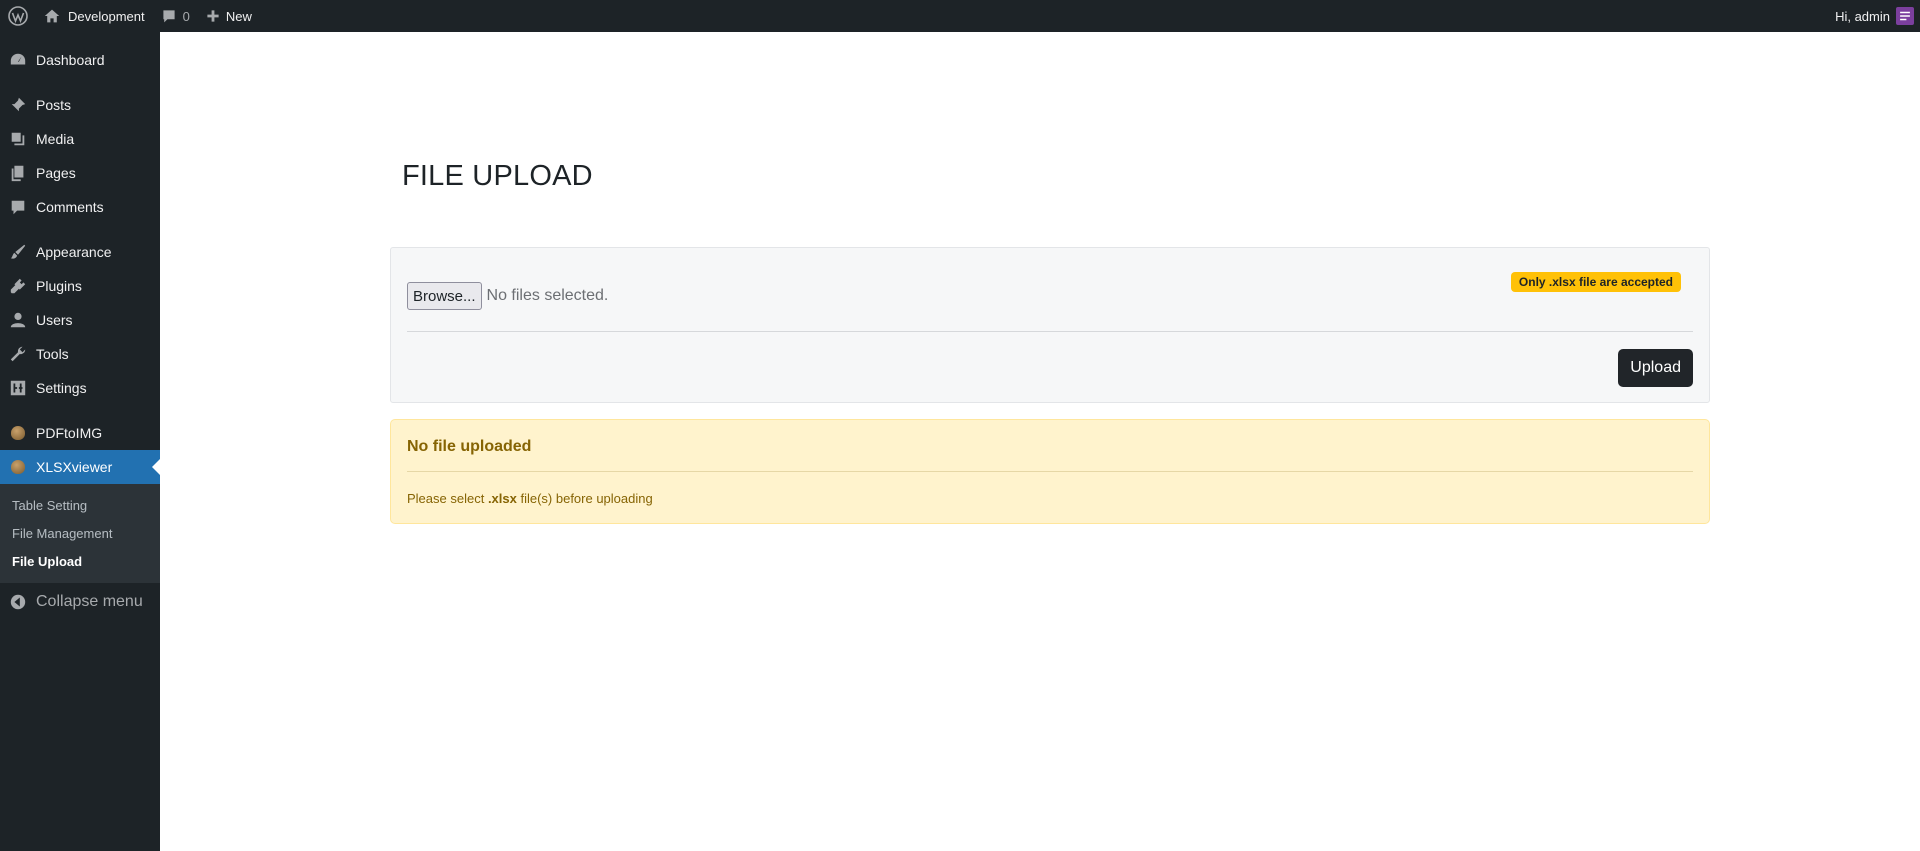  What do you see at coordinates (55, 139) in the screenshot?
I see `menu-label: Media` at bounding box center [55, 139].